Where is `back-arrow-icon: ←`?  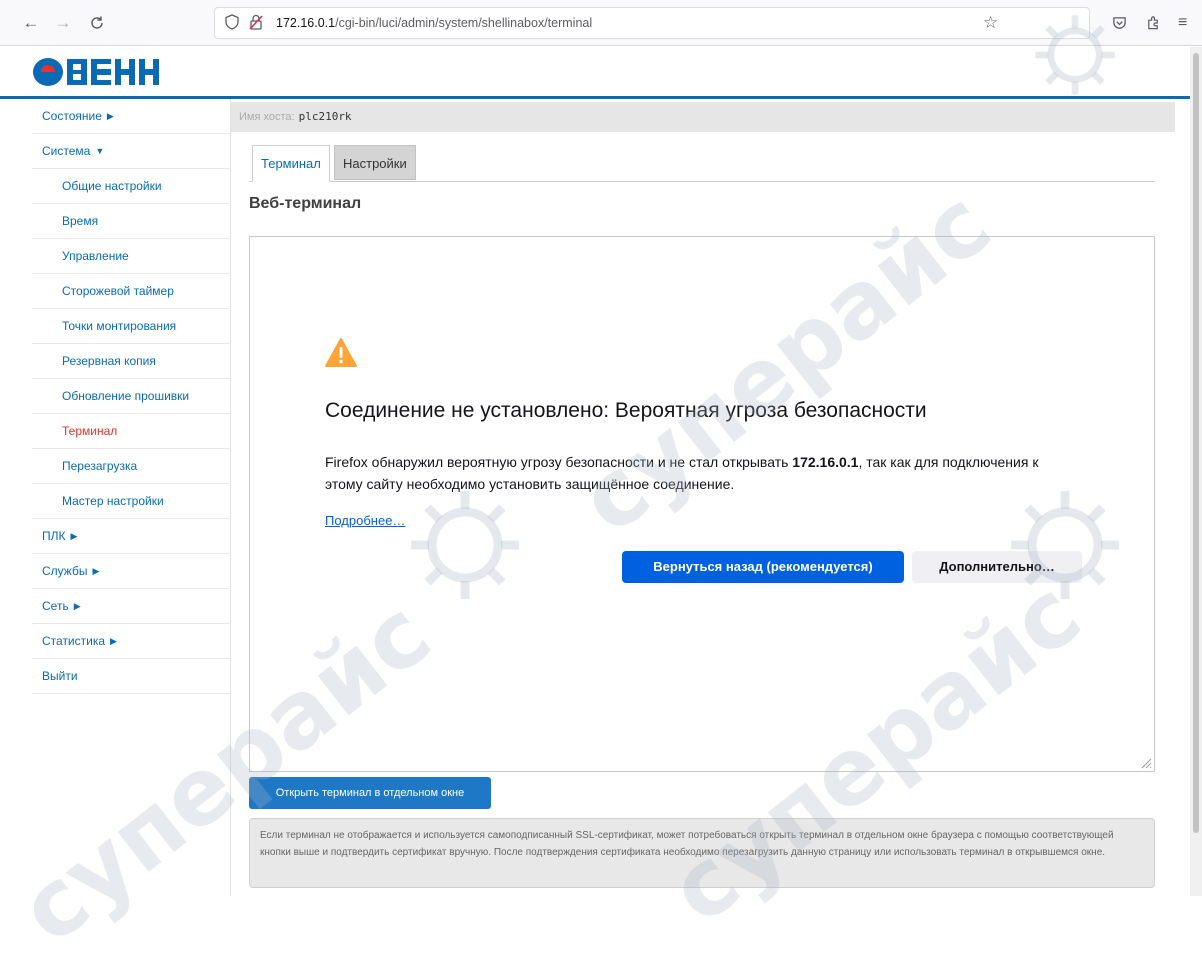
back-arrow-icon: ← is located at coordinates (31, 23).